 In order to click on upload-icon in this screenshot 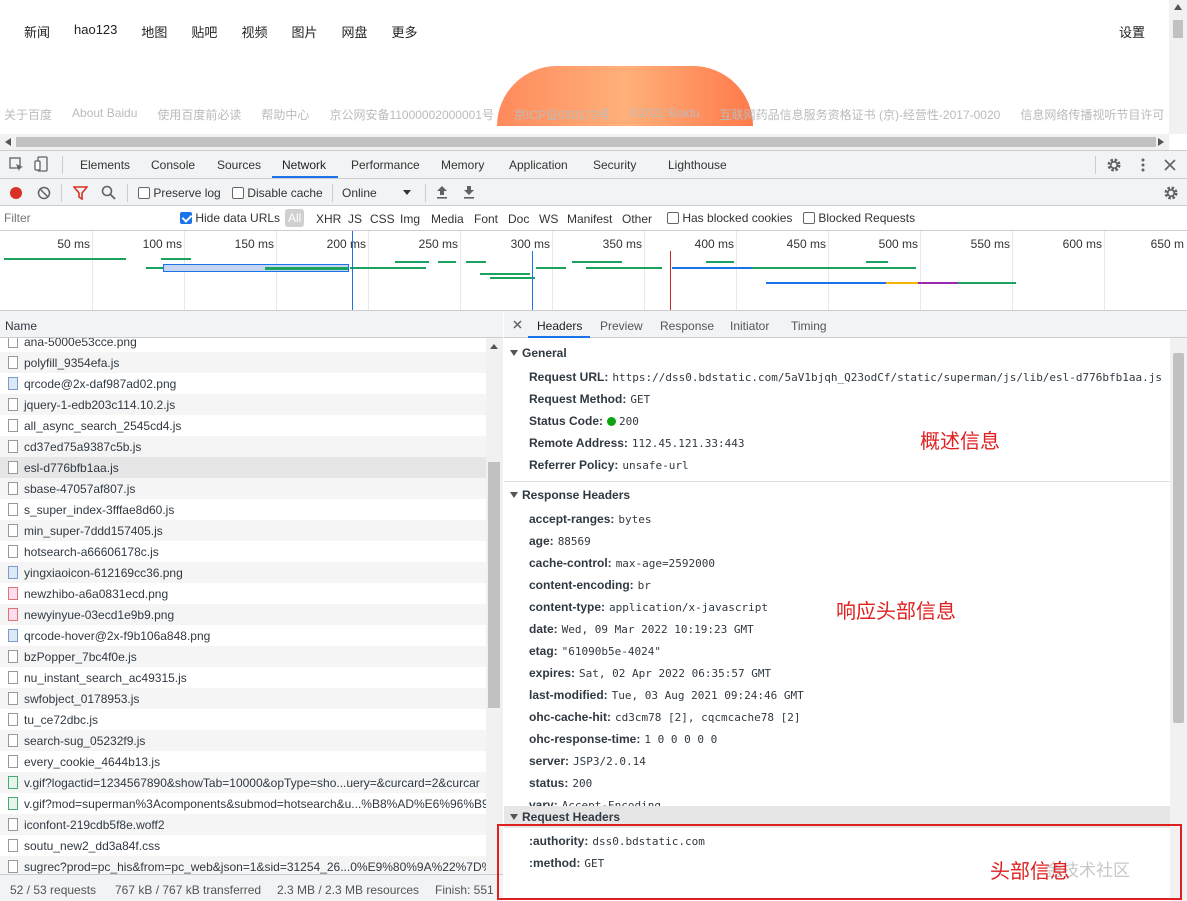, I will do `click(442, 192)`.